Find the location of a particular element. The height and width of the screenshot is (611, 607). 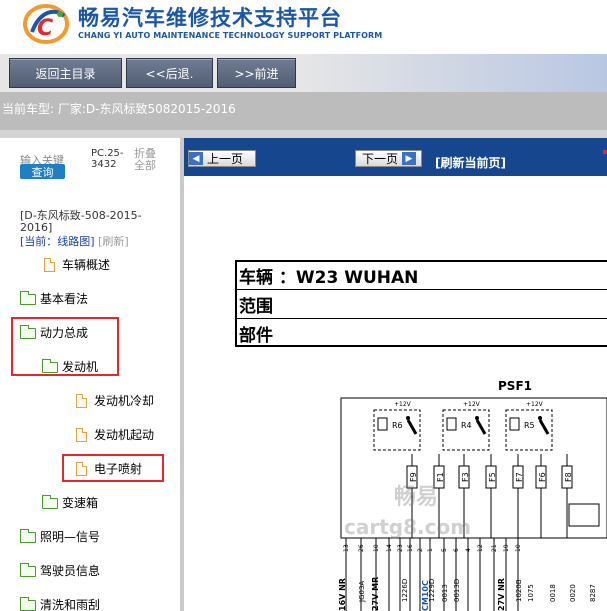

next-page-button: 下一页 ▶ is located at coordinates (388, 158).